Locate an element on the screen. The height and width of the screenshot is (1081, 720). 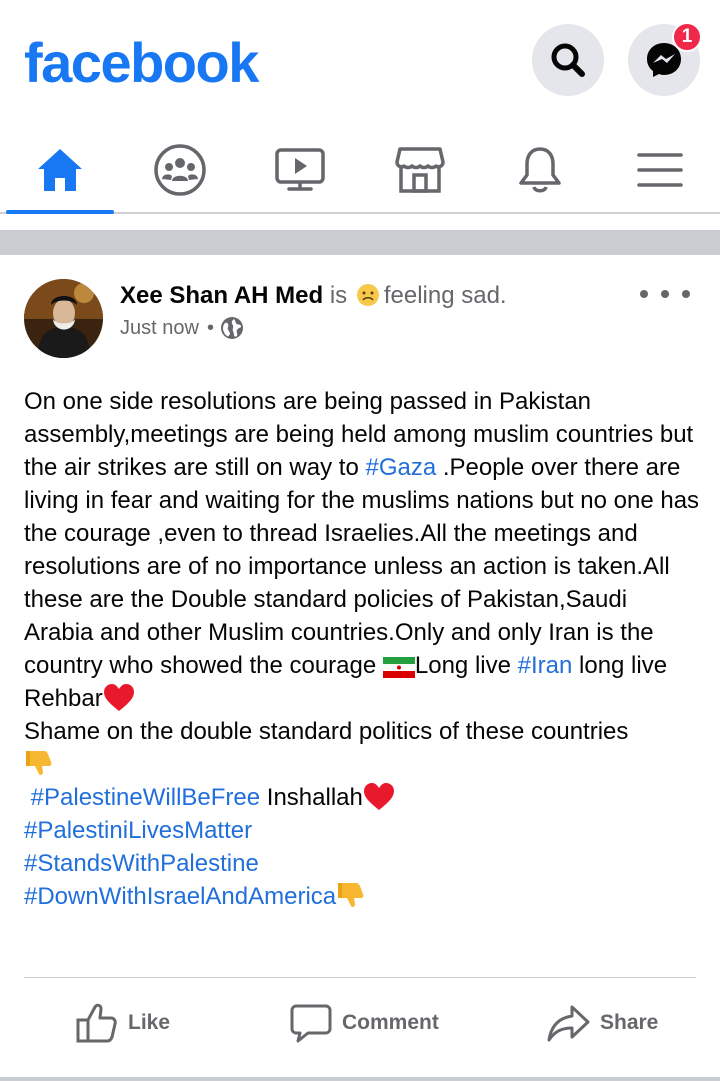
marketplace-icon is located at coordinates (420, 170).